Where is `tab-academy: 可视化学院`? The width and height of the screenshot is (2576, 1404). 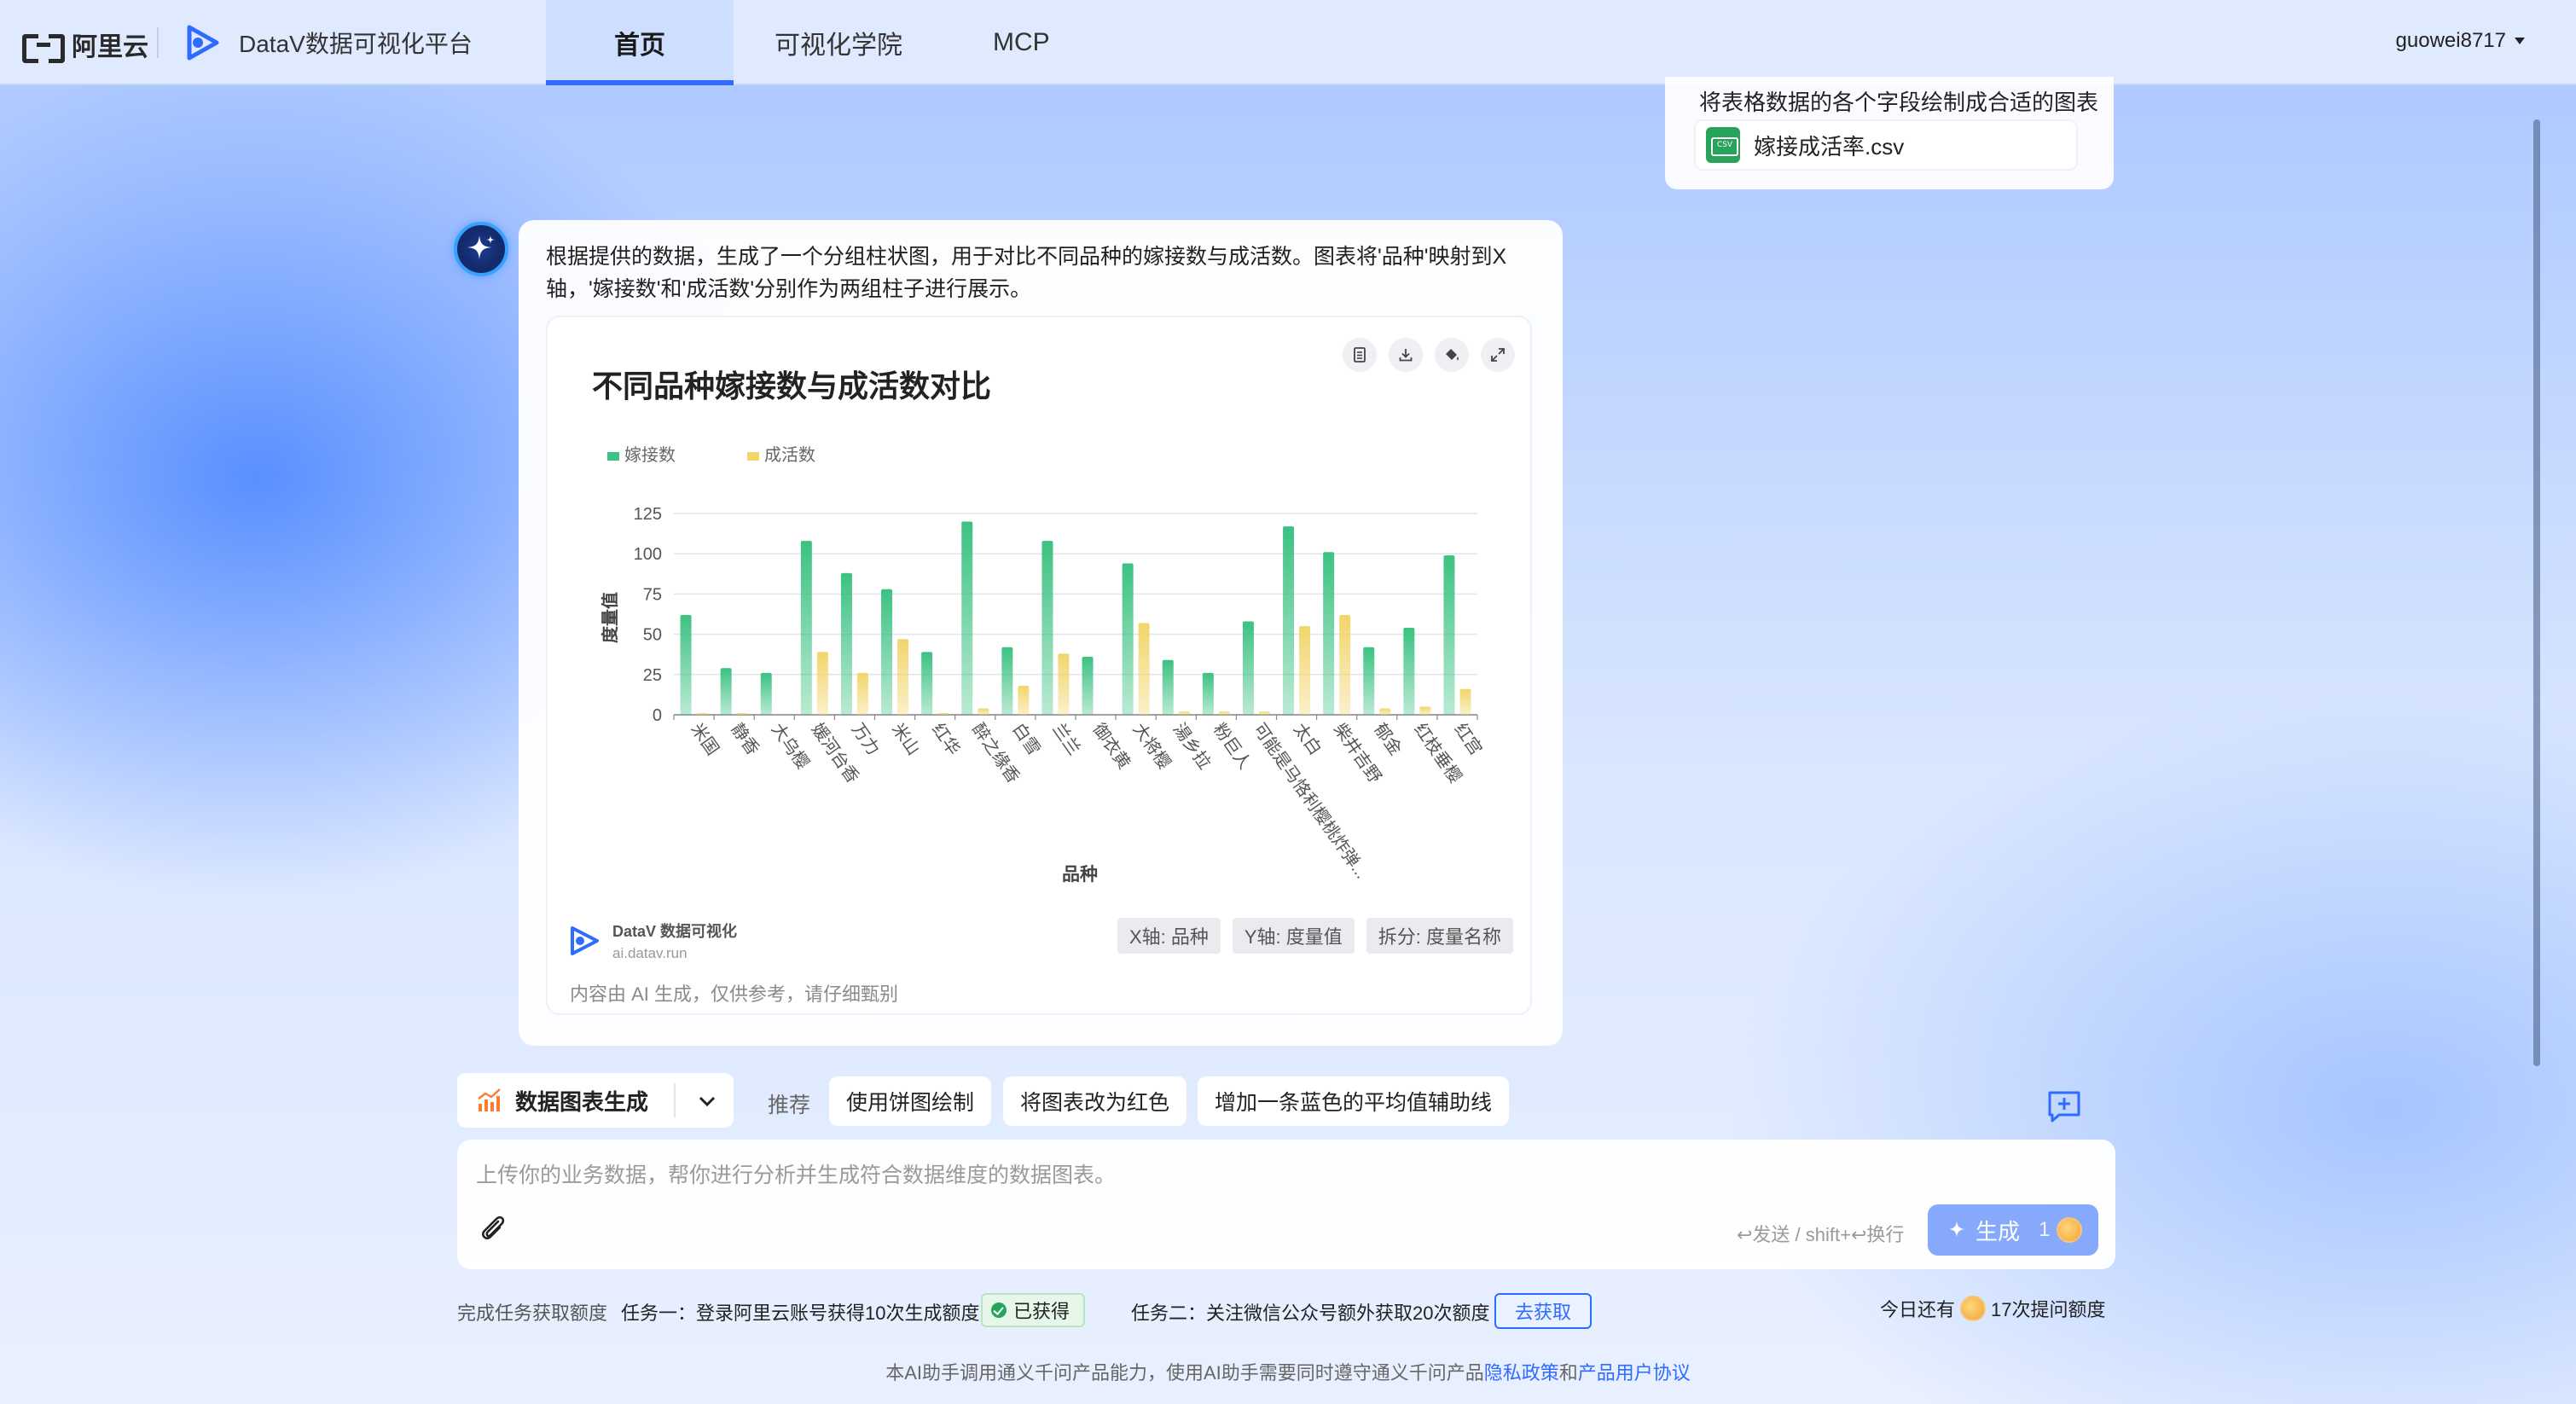
tab-academy: 可视化学院 is located at coordinates (838, 42).